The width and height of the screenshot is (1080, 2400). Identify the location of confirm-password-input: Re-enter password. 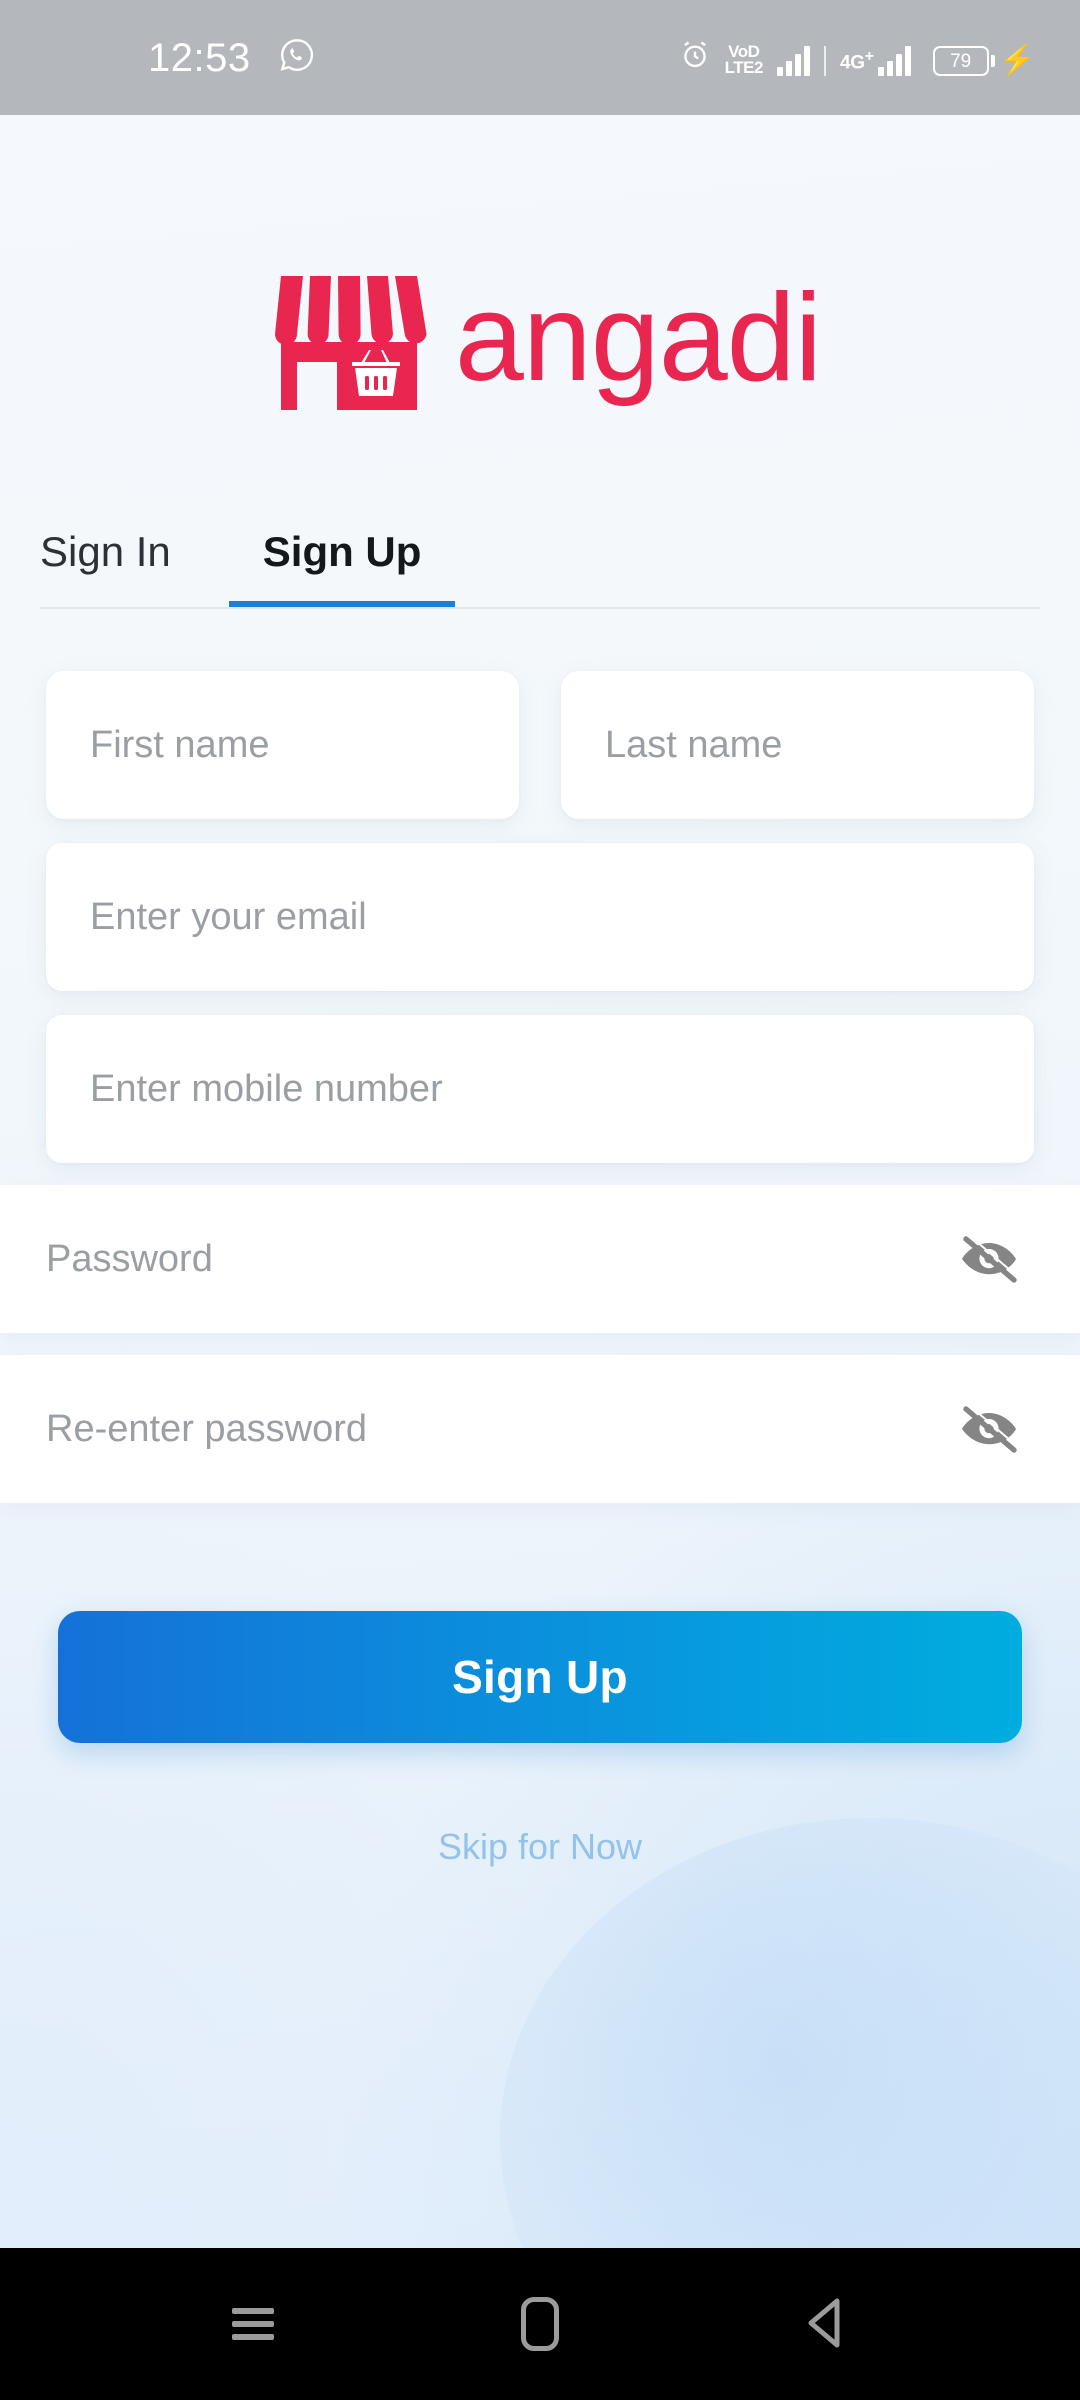
(540, 1429).